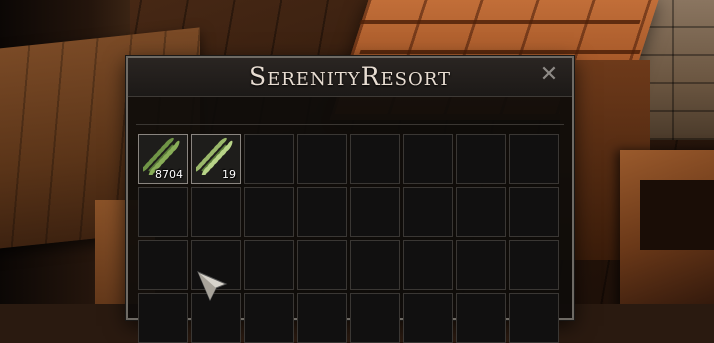  Describe the element at coordinates (212, 286) in the screenshot. I see `mouse-cursor-icon` at that location.